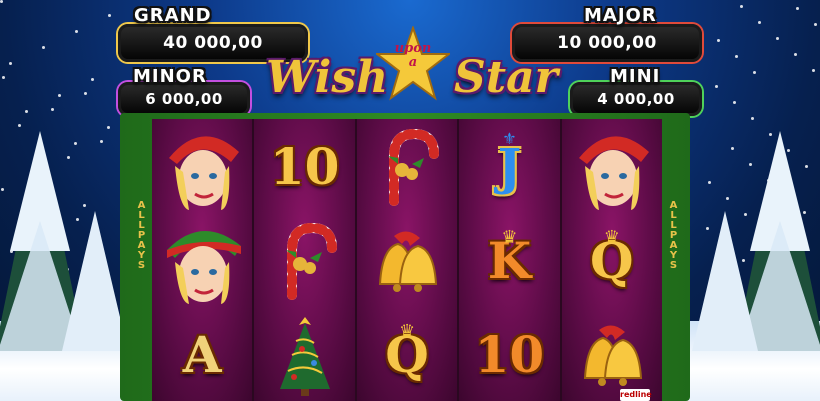 The height and width of the screenshot is (401, 820). I want to click on reel-3: ♛ Q, so click(407, 260).